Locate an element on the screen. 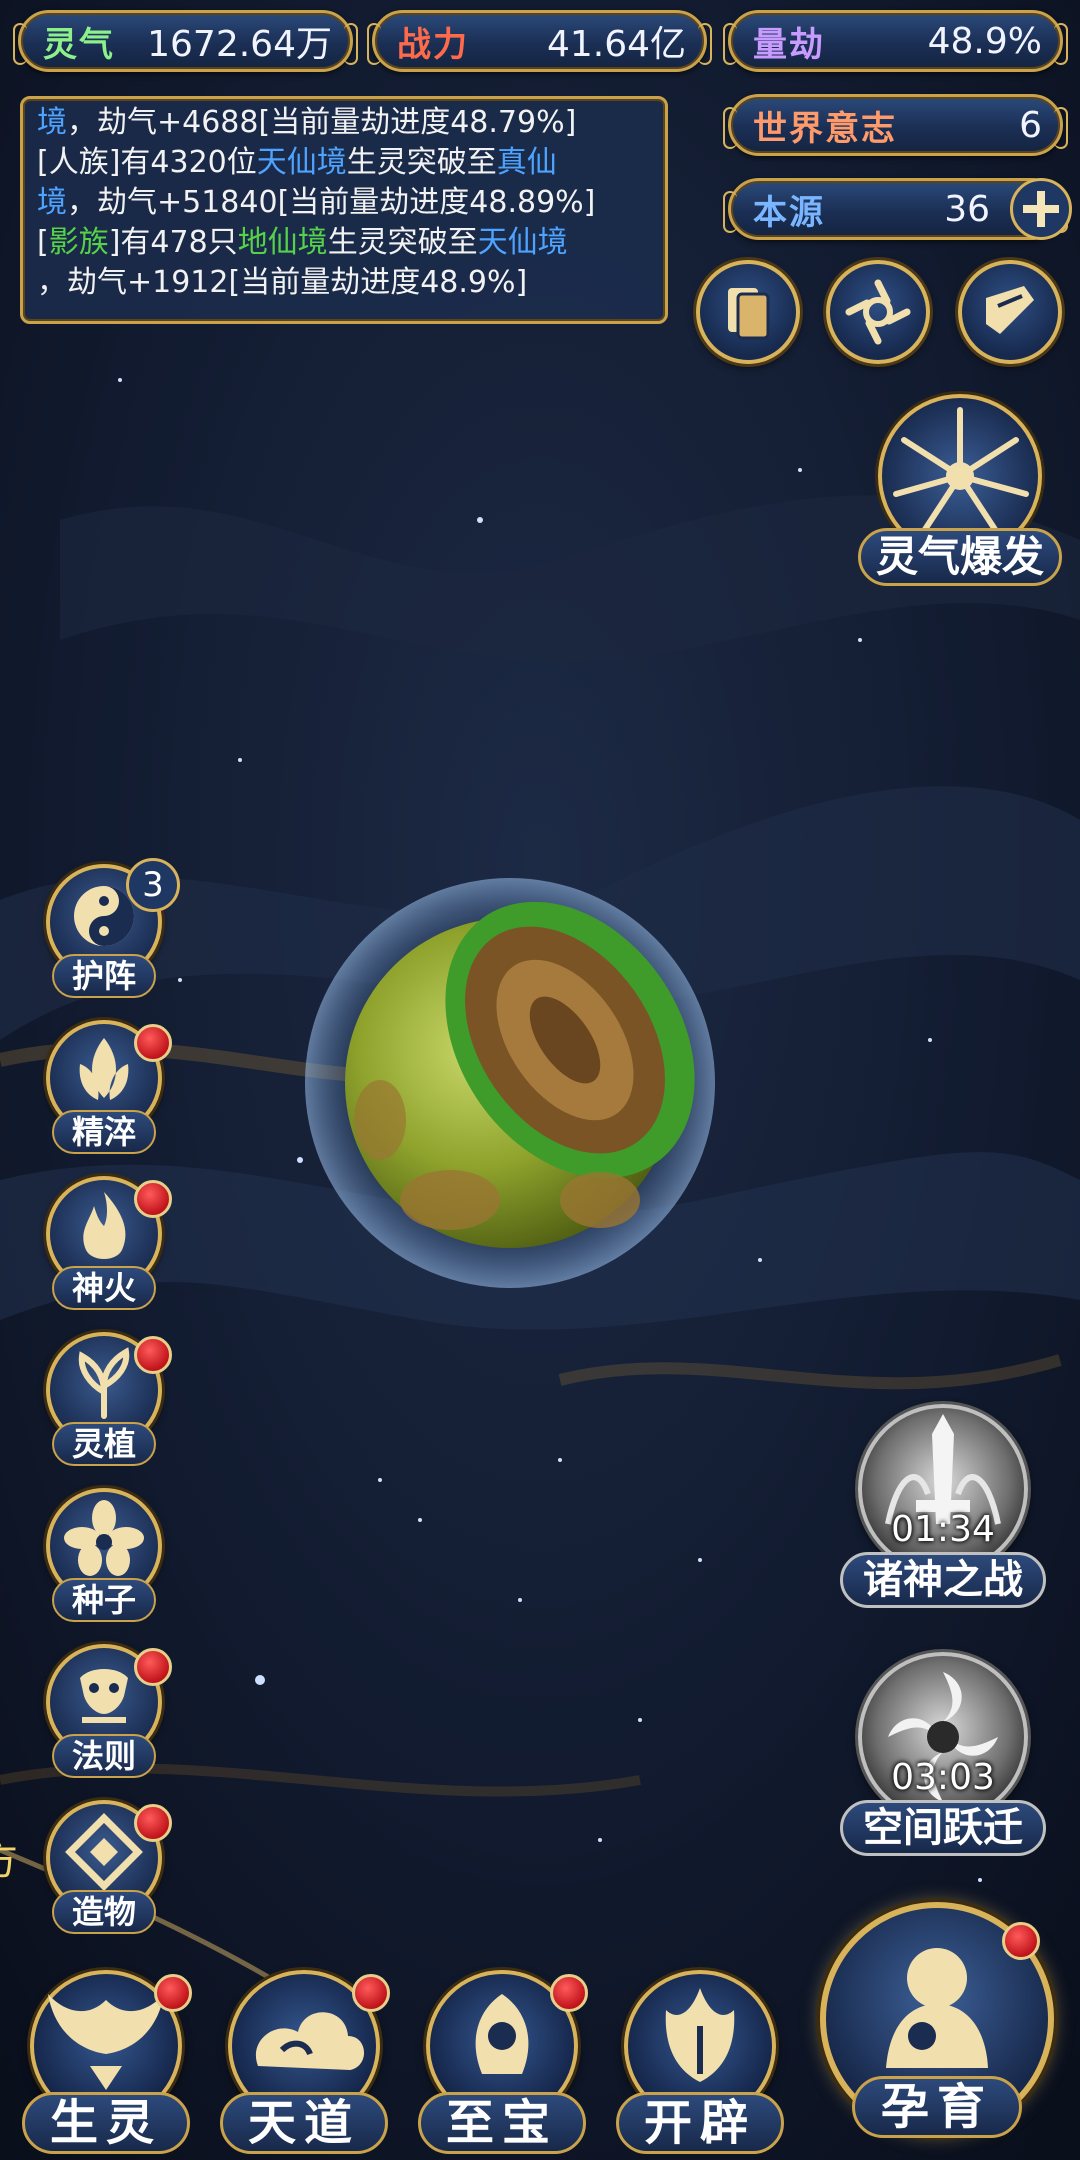 The image size is (1080, 2160). cards-button is located at coordinates (748, 312).